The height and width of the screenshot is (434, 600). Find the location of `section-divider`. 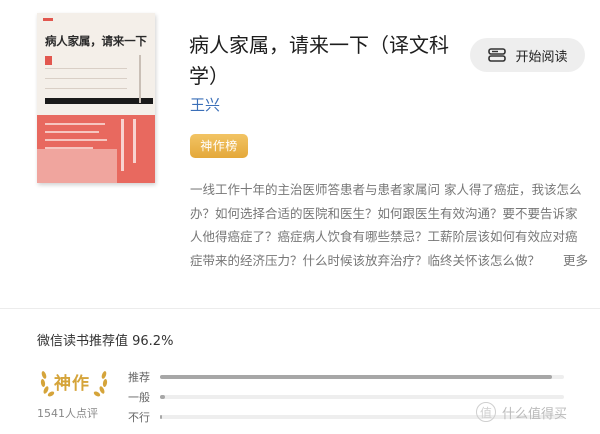

section-divider is located at coordinates (300, 308).